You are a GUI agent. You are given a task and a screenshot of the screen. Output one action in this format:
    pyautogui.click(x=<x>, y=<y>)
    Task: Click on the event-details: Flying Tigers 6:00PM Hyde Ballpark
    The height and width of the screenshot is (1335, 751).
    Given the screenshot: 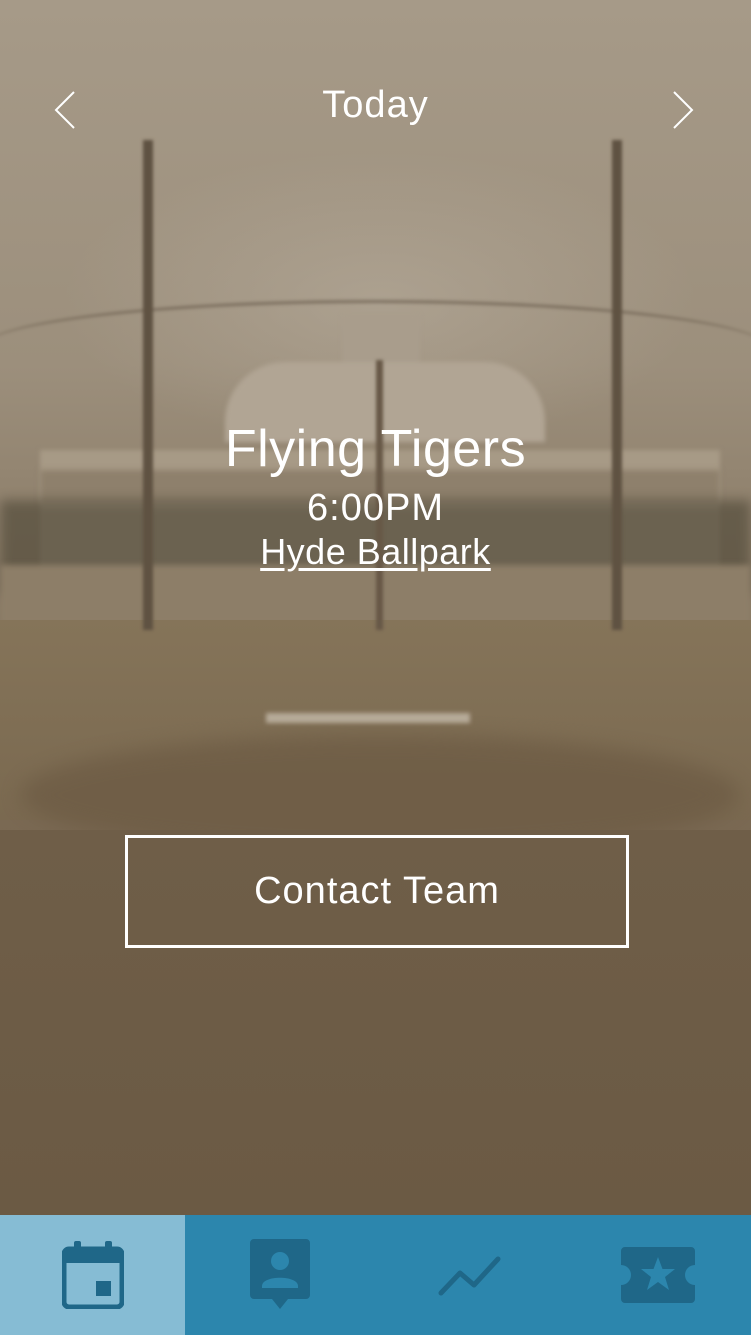 What is the action you would take?
    pyautogui.click(x=375, y=494)
    